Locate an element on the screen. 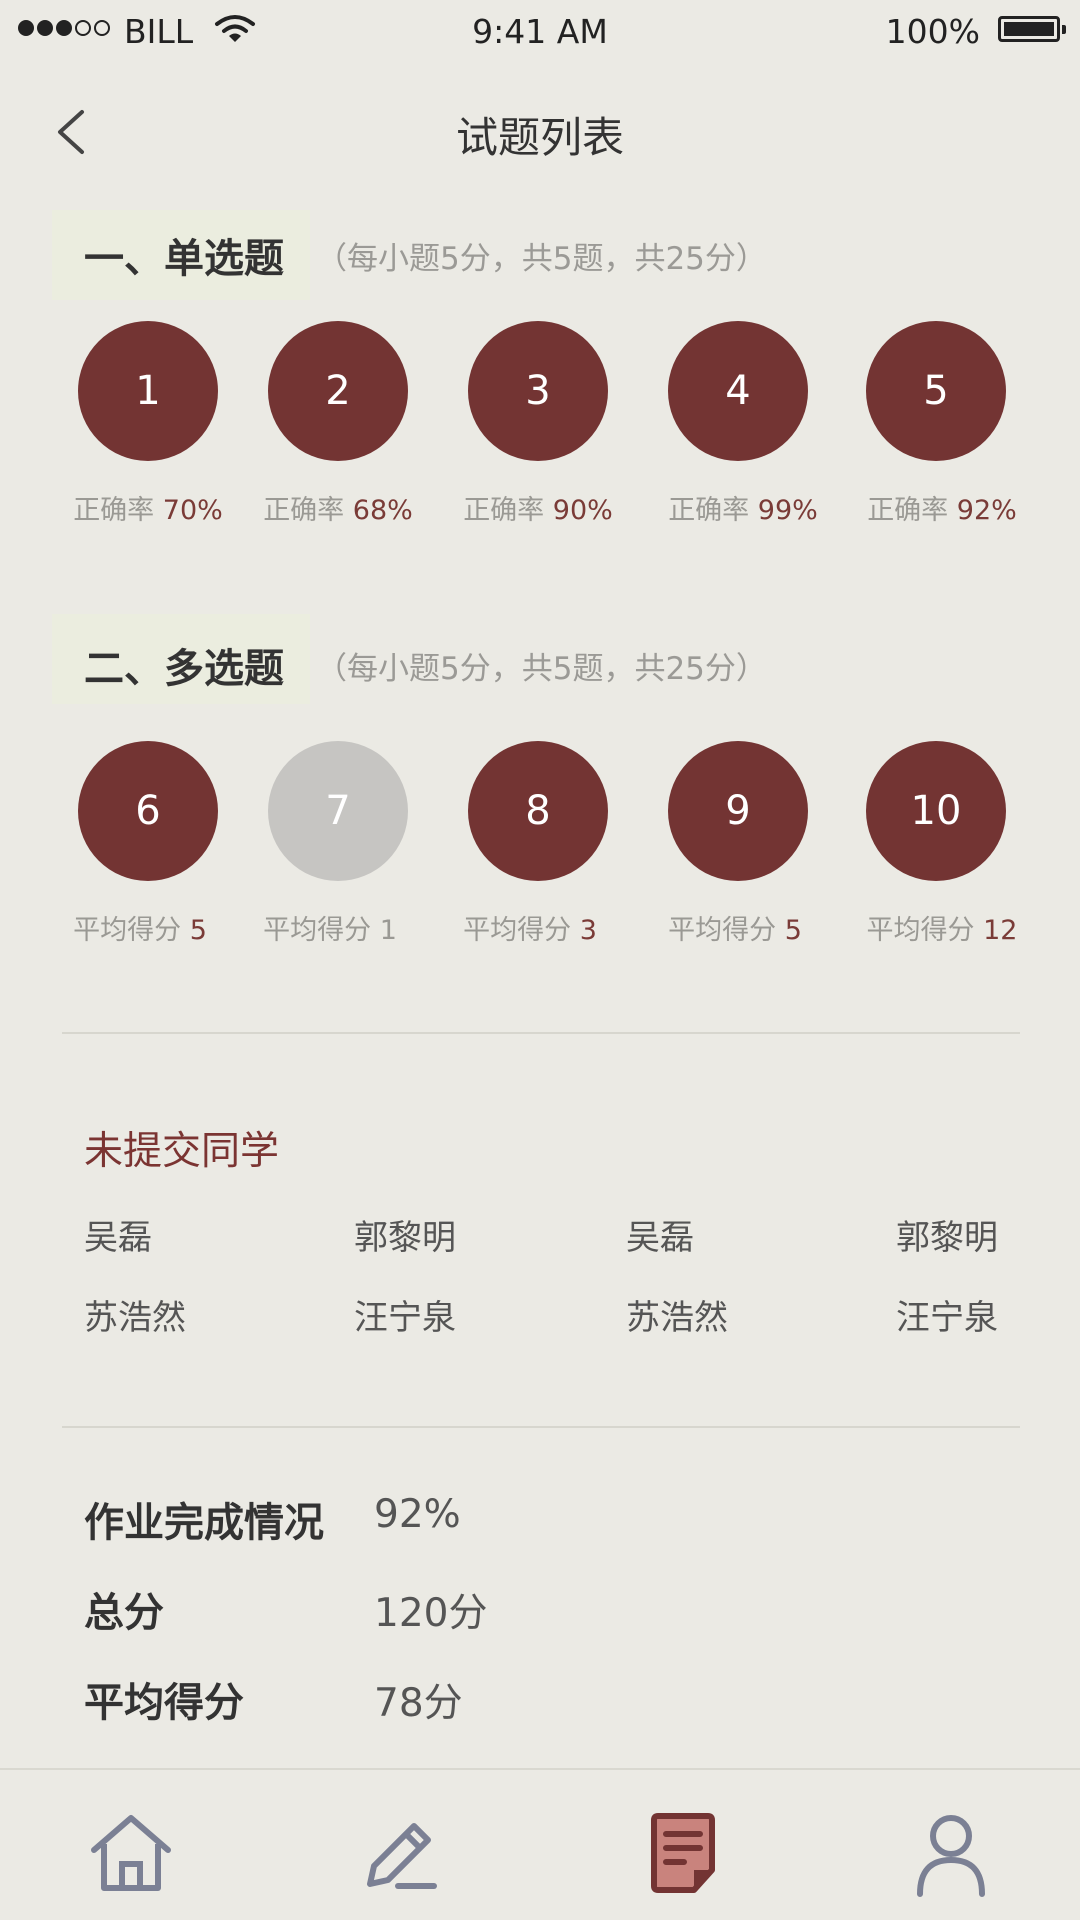 The image size is (1080, 1920). accuracy-value: 68% is located at coordinates (382, 510).